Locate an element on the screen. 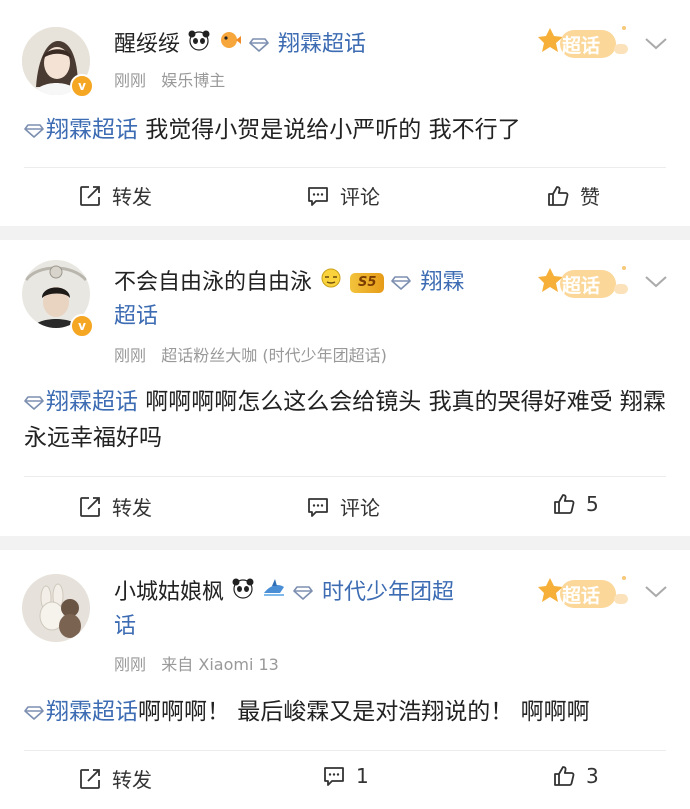 The height and width of the screenshot is (809, 690). username-line: 不会自由泳的自由泳 S5 翔霖 超话 is located at coordinates (314, 300).